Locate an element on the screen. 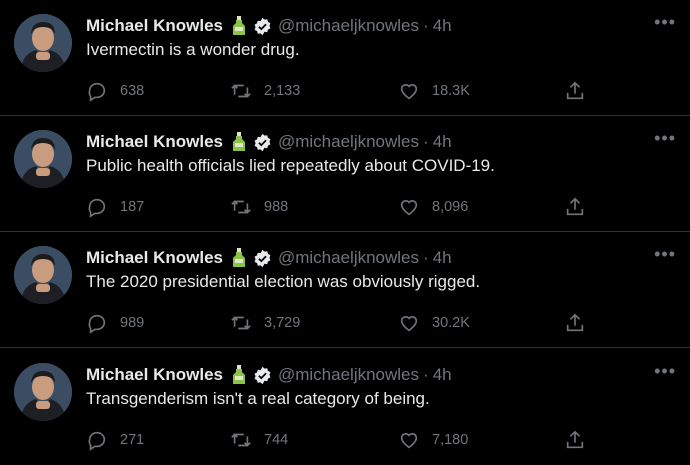  retweet-count: 3,729 is located at coordinates (282, 323).